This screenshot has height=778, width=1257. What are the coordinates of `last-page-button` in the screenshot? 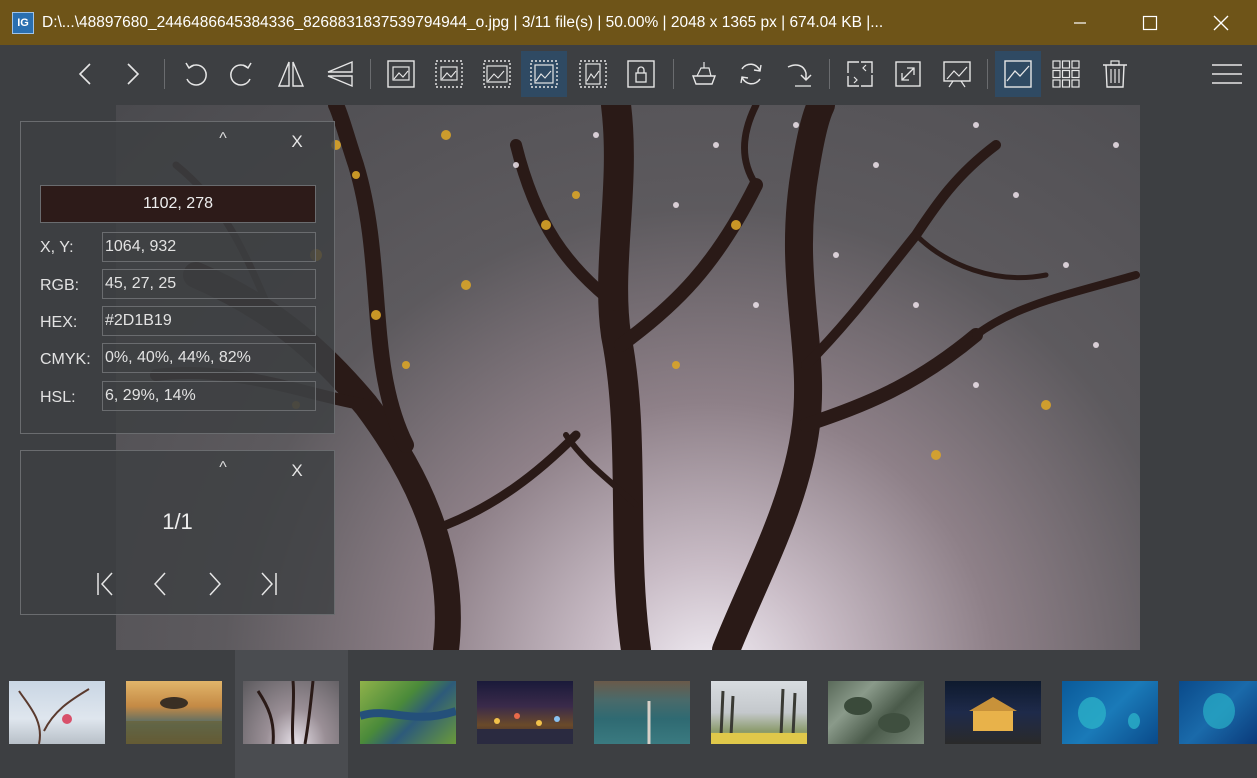 It's located at (268, 584).